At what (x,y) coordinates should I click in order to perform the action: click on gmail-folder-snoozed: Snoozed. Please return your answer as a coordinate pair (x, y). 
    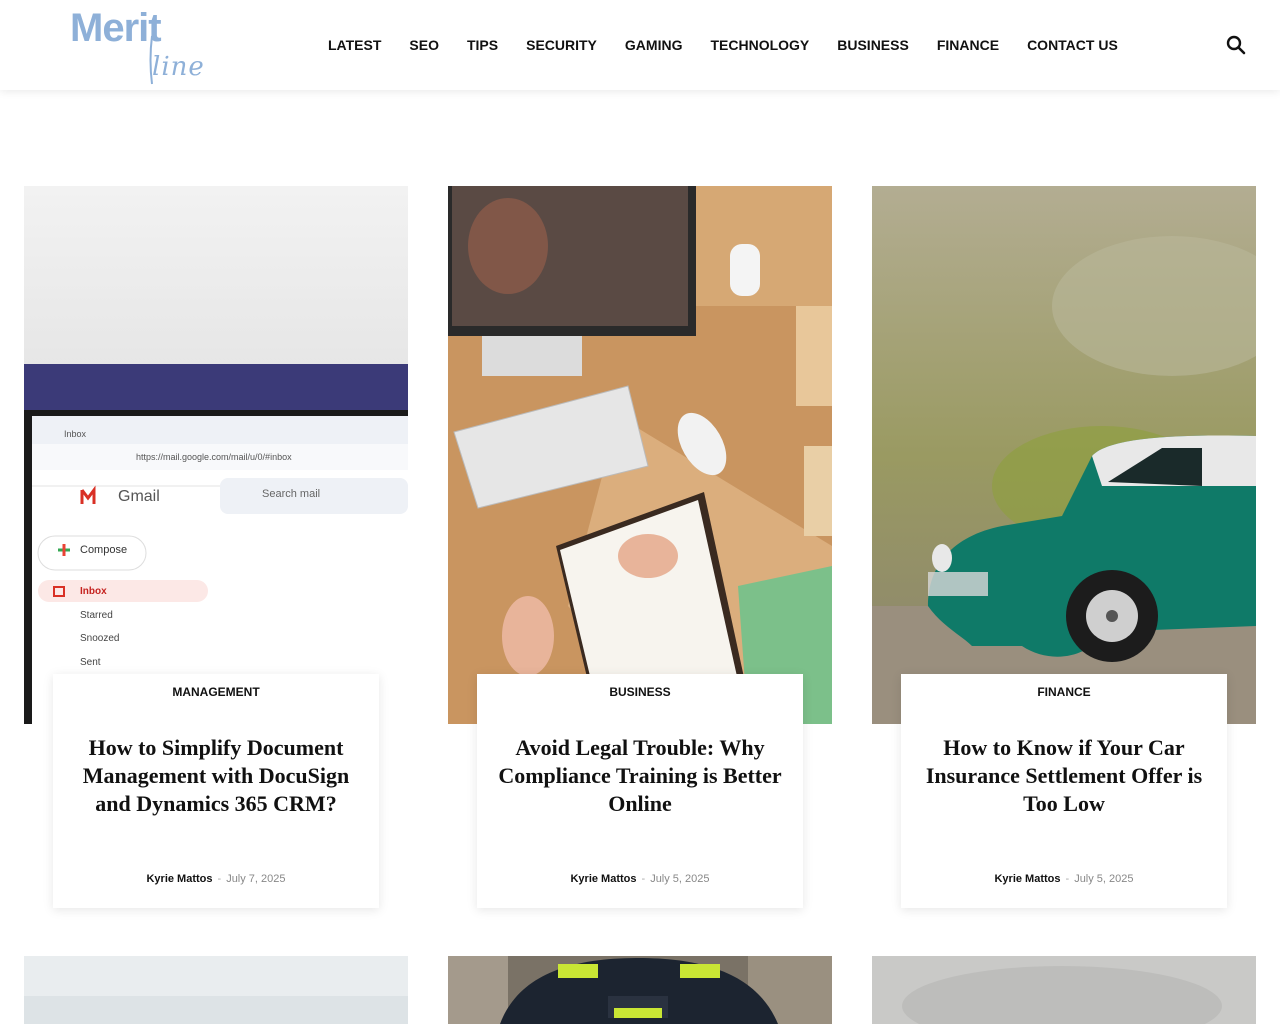
    Looking at the image, I should click on (100, 638).